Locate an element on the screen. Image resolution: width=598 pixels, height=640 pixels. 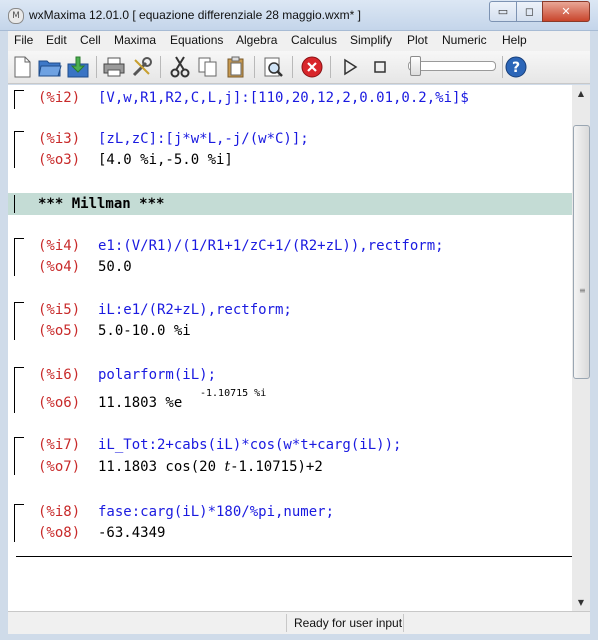
find-icon is located at coordinates (274, 67).